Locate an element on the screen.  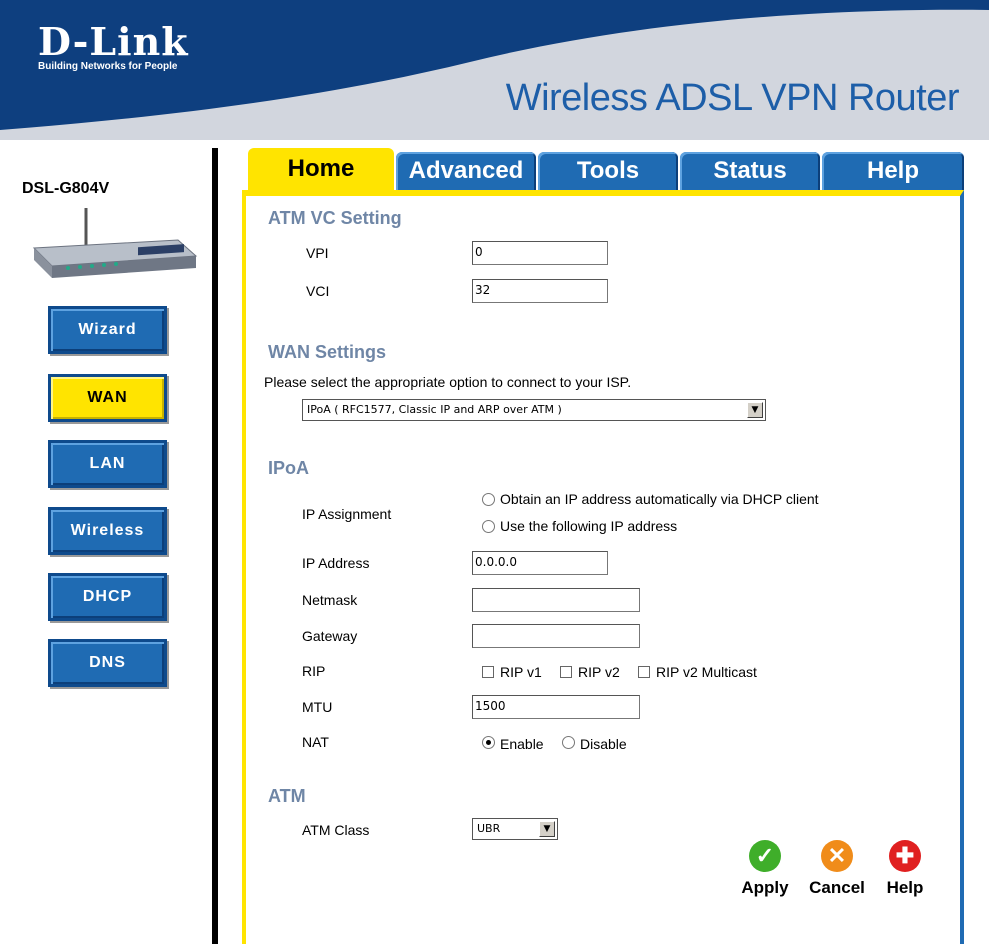
rip-v2-multicast-checkbox is located at coordinates (644, 672).